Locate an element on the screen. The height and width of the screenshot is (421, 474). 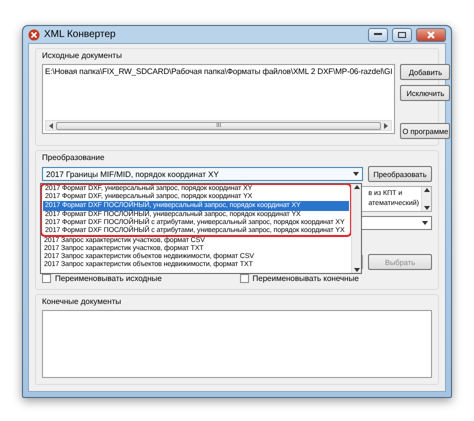
maximize-icon is located at coordinates (402, 35).